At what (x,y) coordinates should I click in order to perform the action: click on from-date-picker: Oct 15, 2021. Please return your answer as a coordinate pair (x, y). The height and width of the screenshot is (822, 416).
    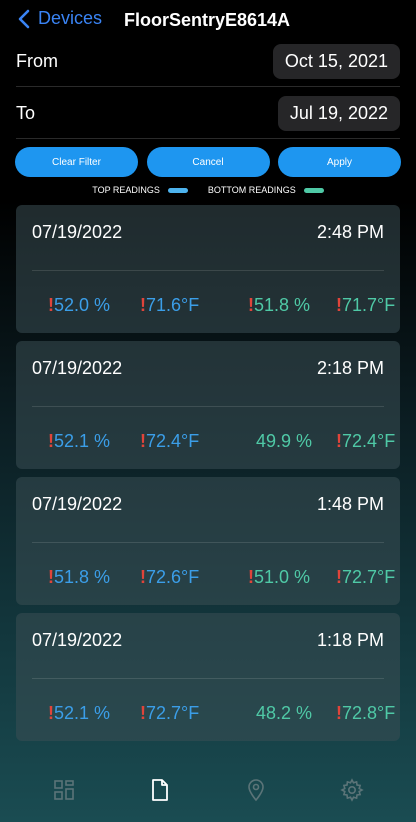
    Looking at the image, I should click on (336, 61).